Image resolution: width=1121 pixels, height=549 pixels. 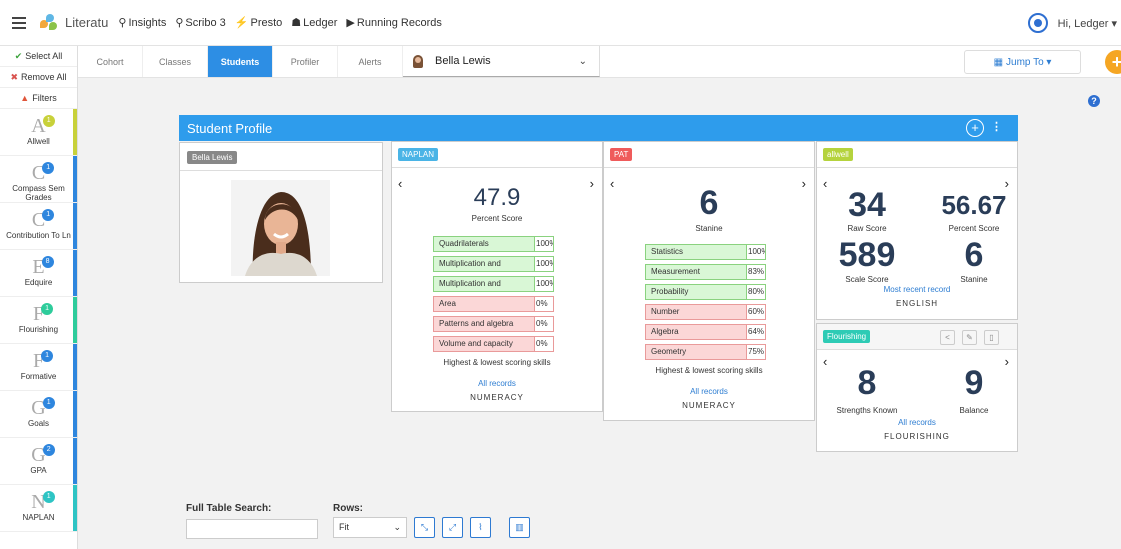 I want to click on tab-students: Students, so click(x=240, y=61).